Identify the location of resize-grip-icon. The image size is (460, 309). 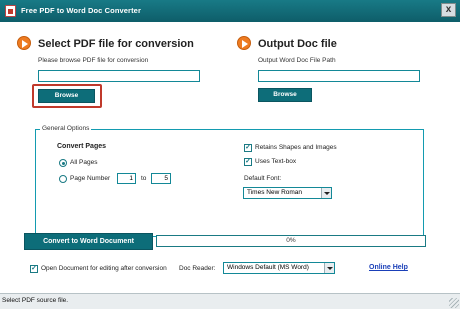
(454, 303).